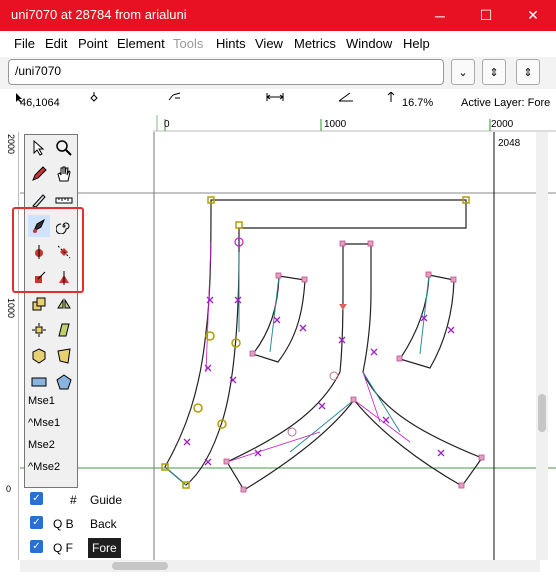 The height and width of the screenshot is (579, 556). Describe the element at coordinates (391, 97) in the screenshot. I see `zoom-indicator-icon` at that location.